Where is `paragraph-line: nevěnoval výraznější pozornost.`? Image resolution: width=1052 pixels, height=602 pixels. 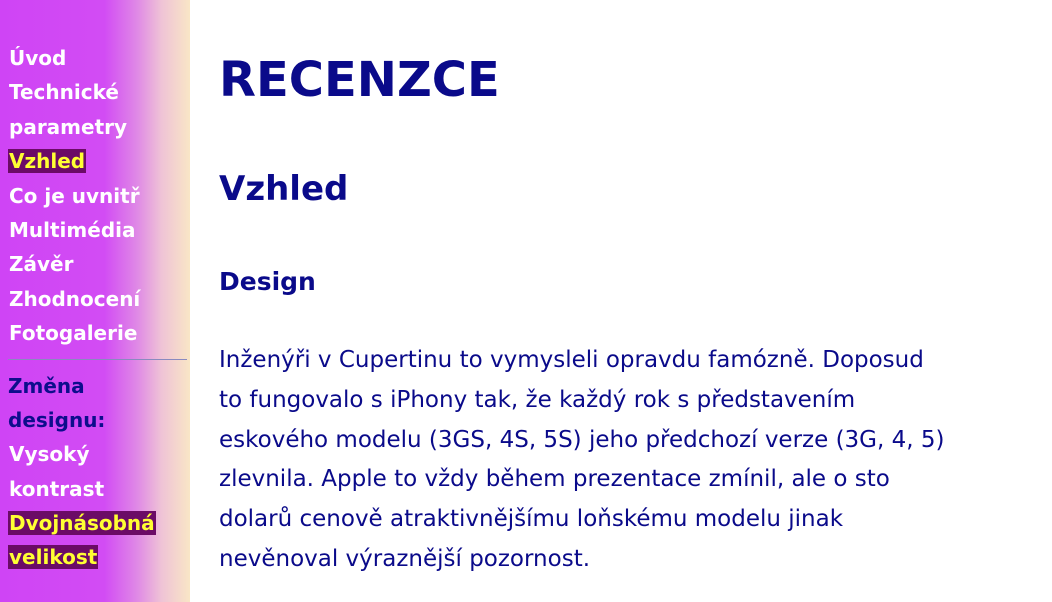 paragraph-line: nevěnoval výraznější pozornost. is located at coordinates (405, 558).